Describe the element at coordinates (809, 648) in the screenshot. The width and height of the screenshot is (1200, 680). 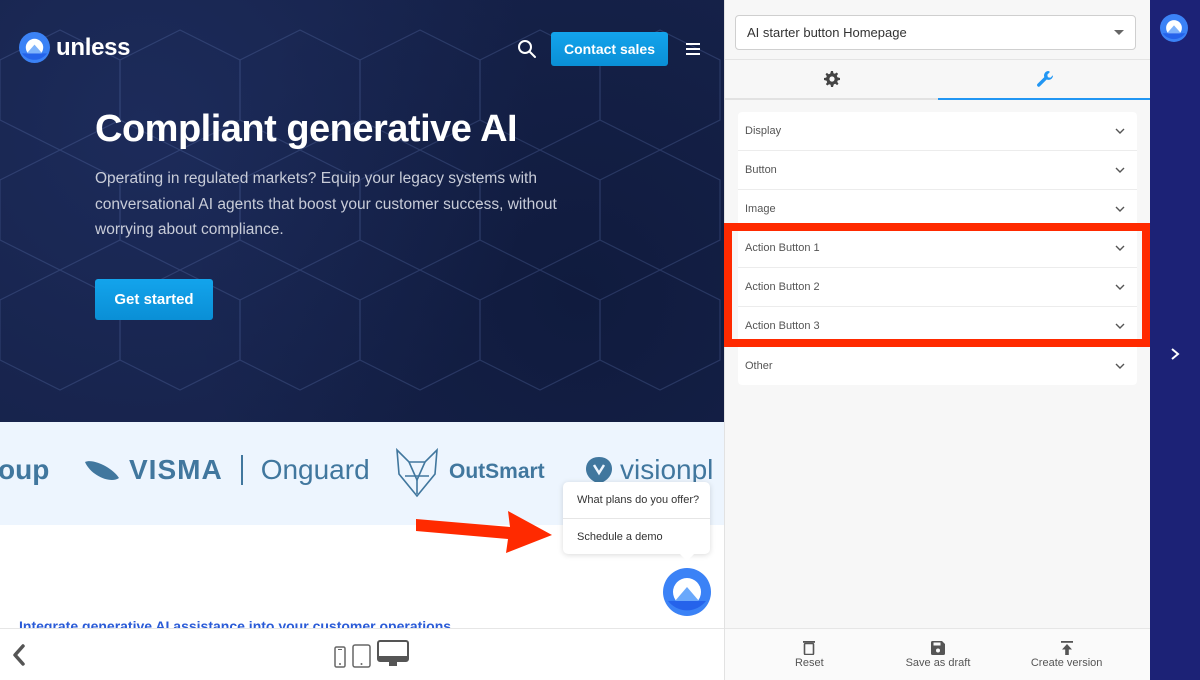
I see `trash-icon` at that location.